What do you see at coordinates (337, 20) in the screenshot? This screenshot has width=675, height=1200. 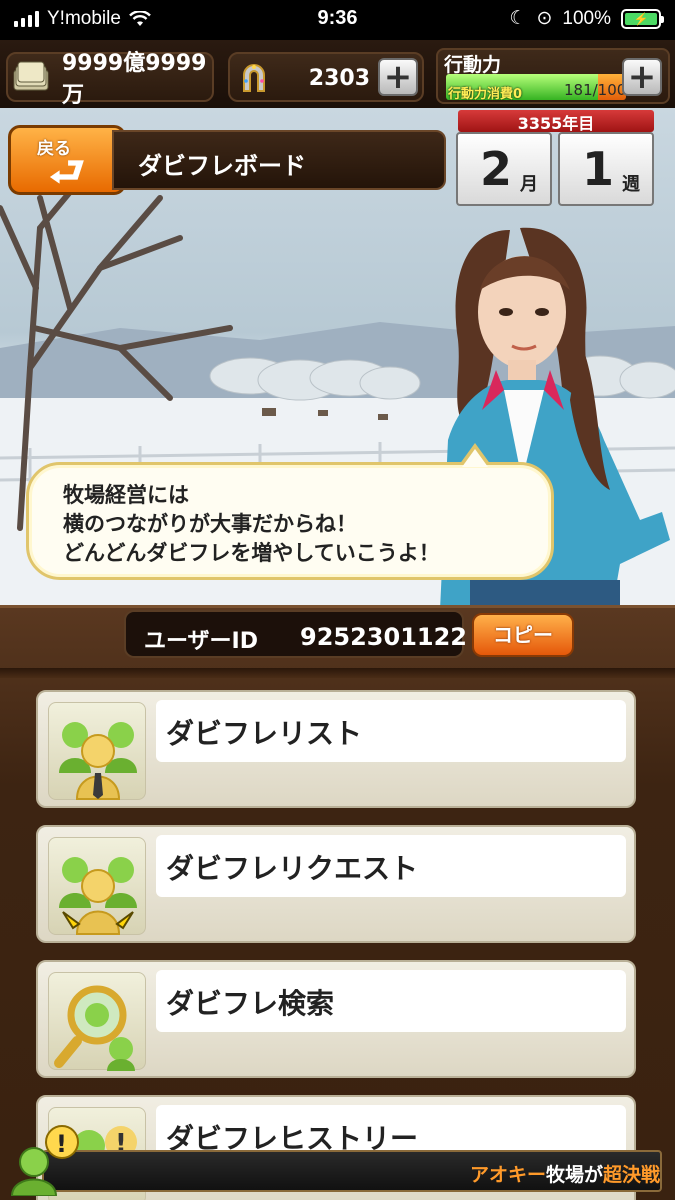 I see `status-bar: Y!mobile 9:36 ☾ ⊙ 100% ⚡` at bounding box center [337, 20].